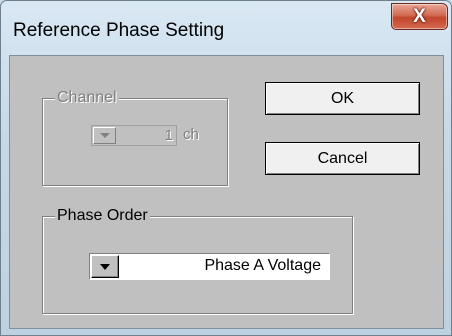  I want to click on channel-spinner: 1, so click(134, 135).